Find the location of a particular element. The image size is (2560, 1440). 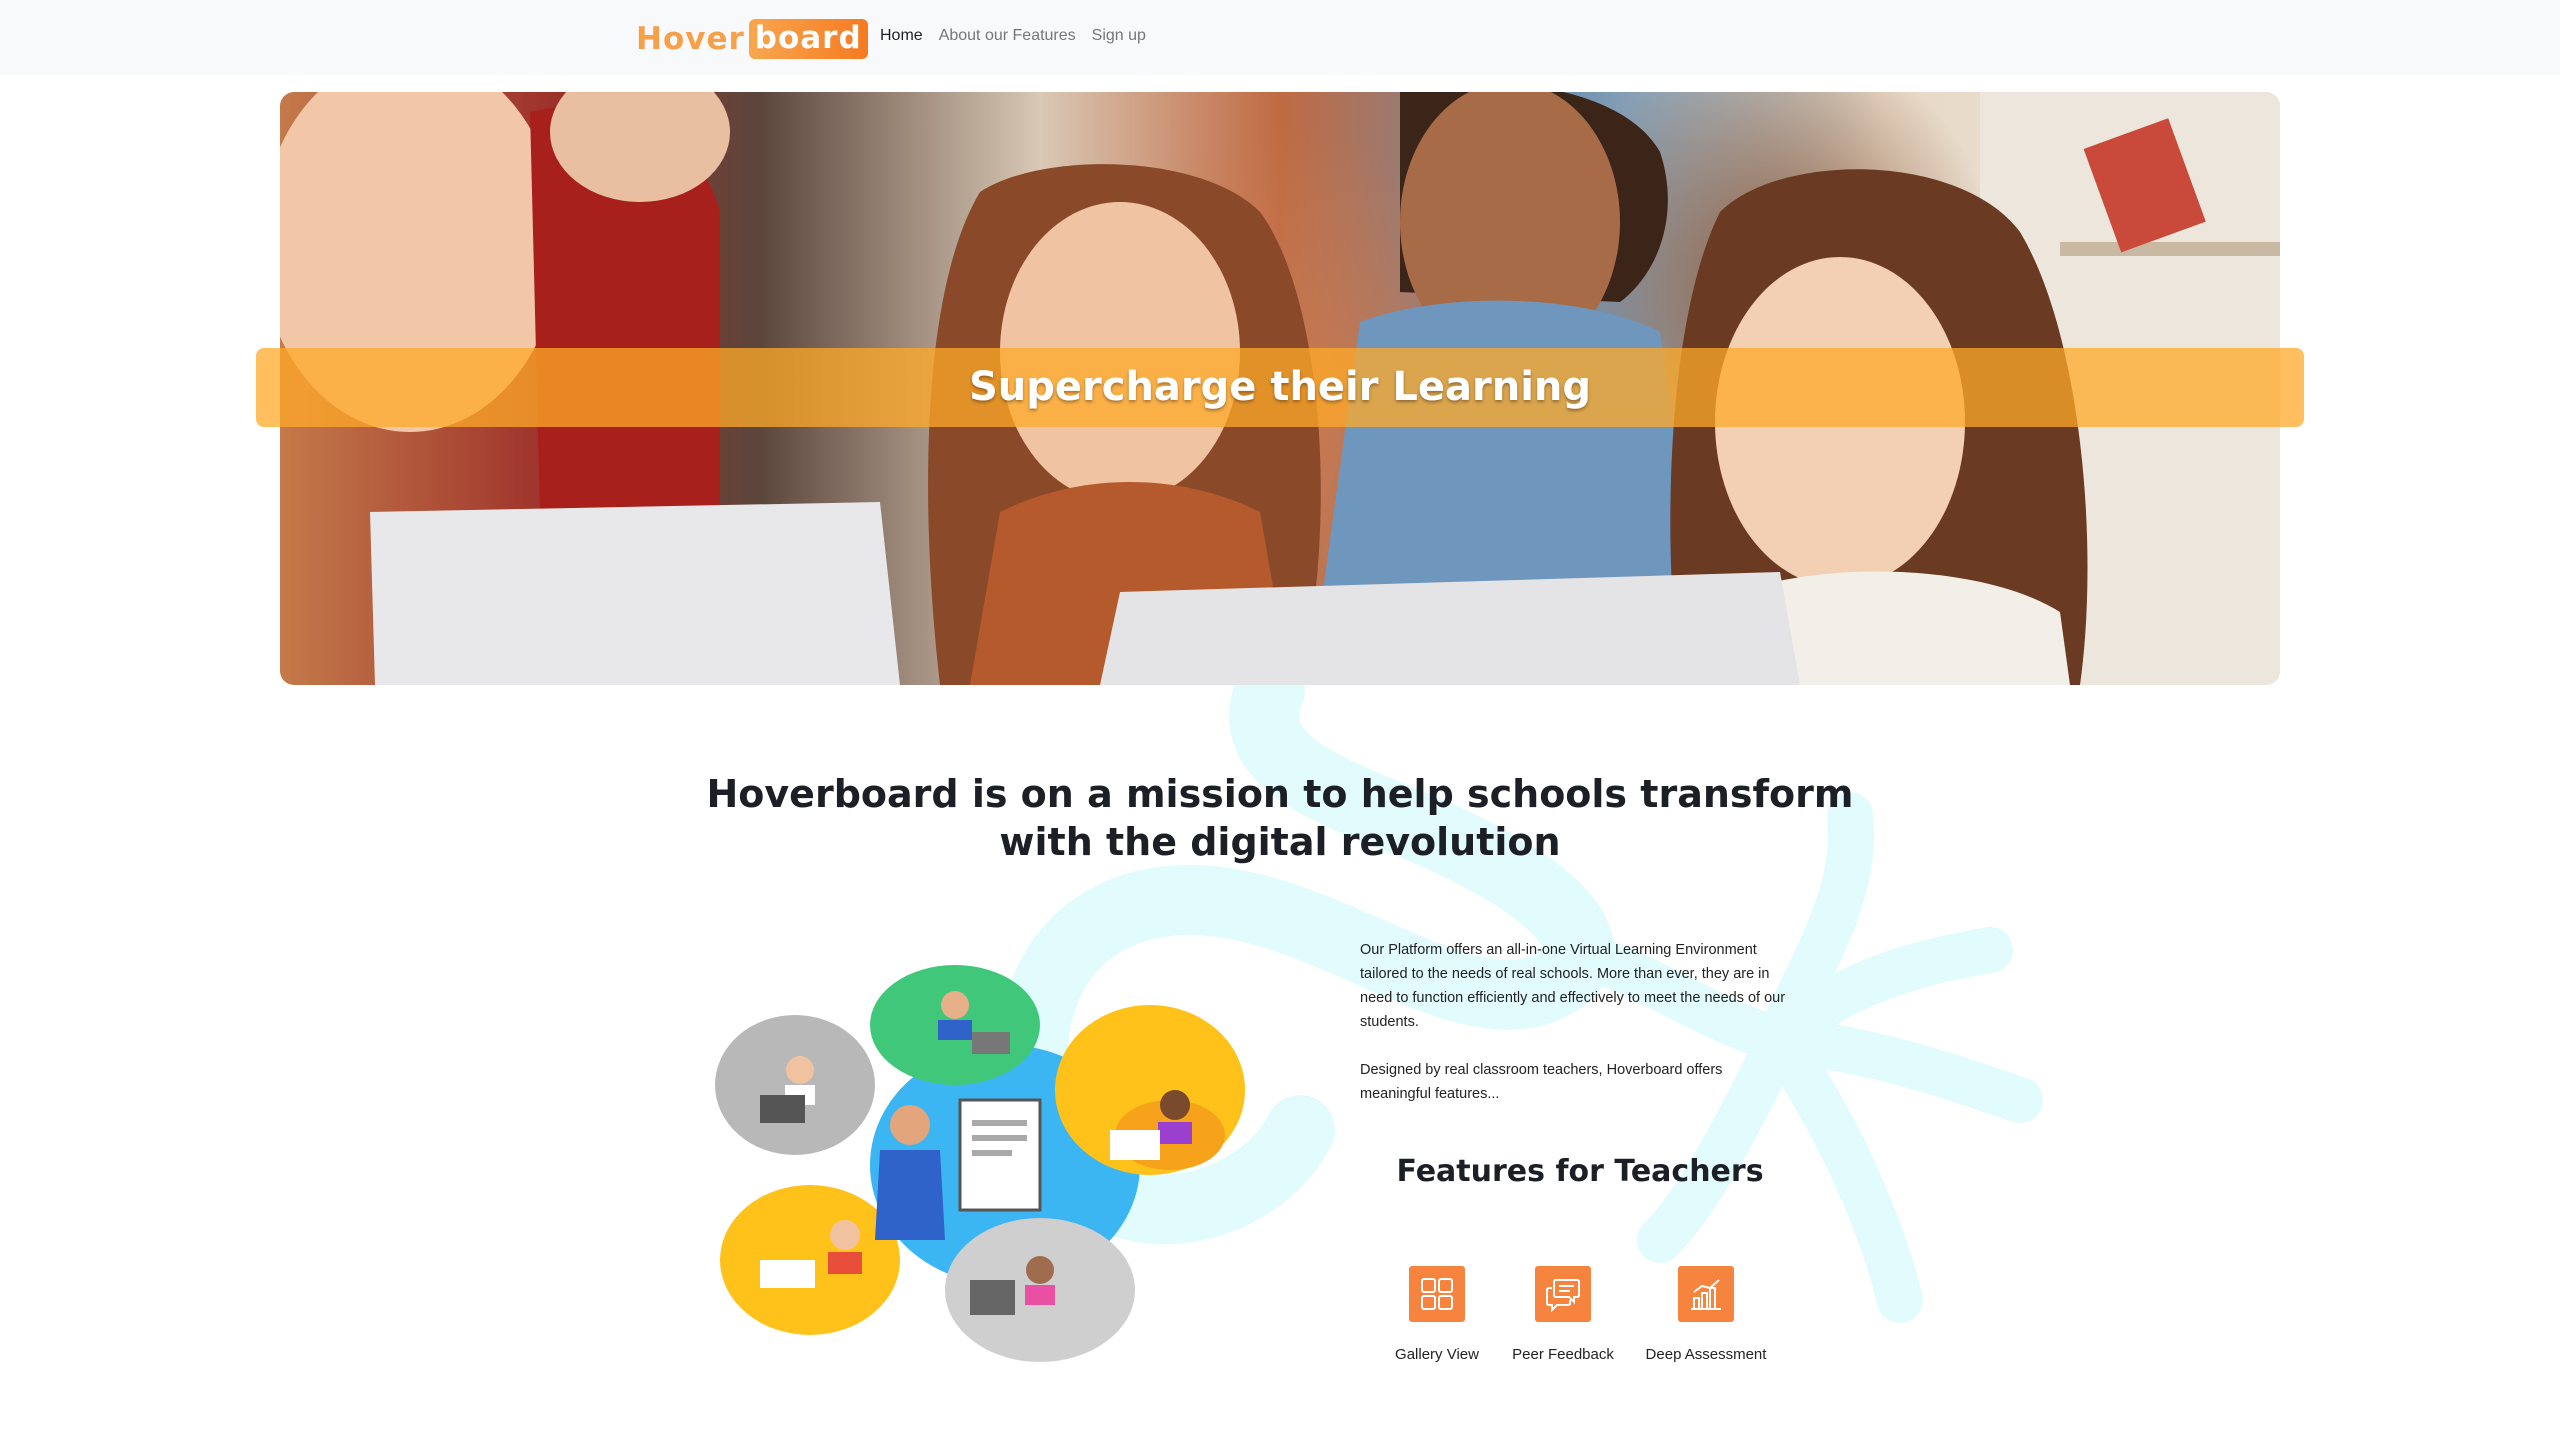

brand-logo-part1: Hover is located at coordinates (690, 39).